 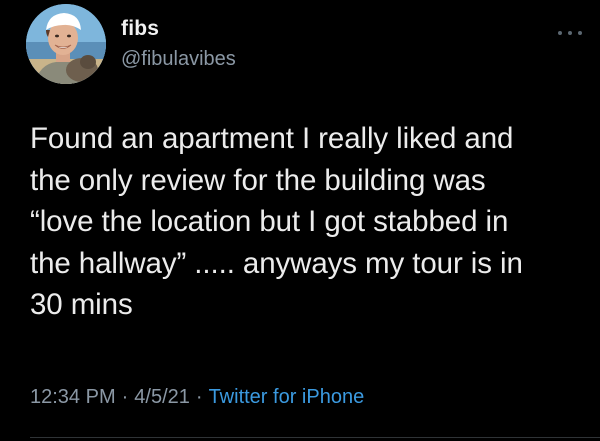 What do you see at coordinates (178, 59) in the screenshot?
I see `author-handle: @fibulavibes` at bounding box center [178, 59].